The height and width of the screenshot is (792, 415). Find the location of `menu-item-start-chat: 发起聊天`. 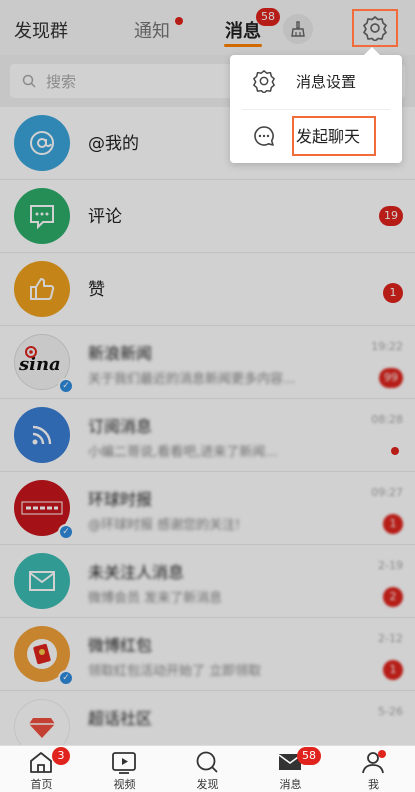

menu-item-start-chat: 发起聊天 is located at coordinates (316, 137).